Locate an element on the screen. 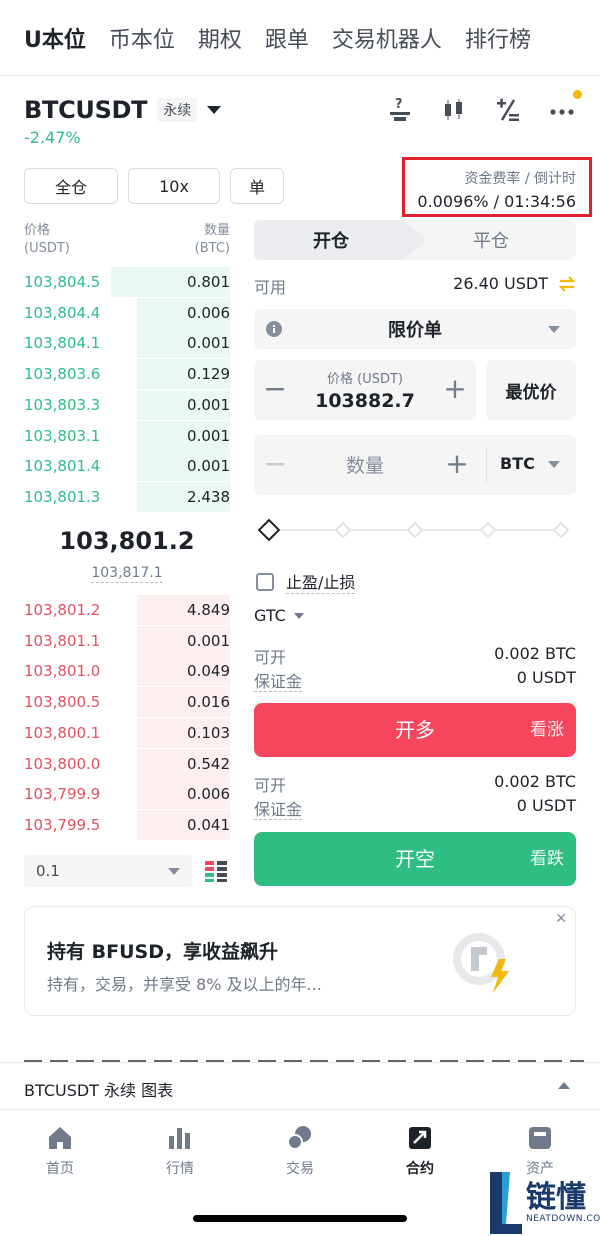 This screenshot has width=600, height=1236. symbol-selector: BTCUSDT 永续 is located at coordinates (123, 110).